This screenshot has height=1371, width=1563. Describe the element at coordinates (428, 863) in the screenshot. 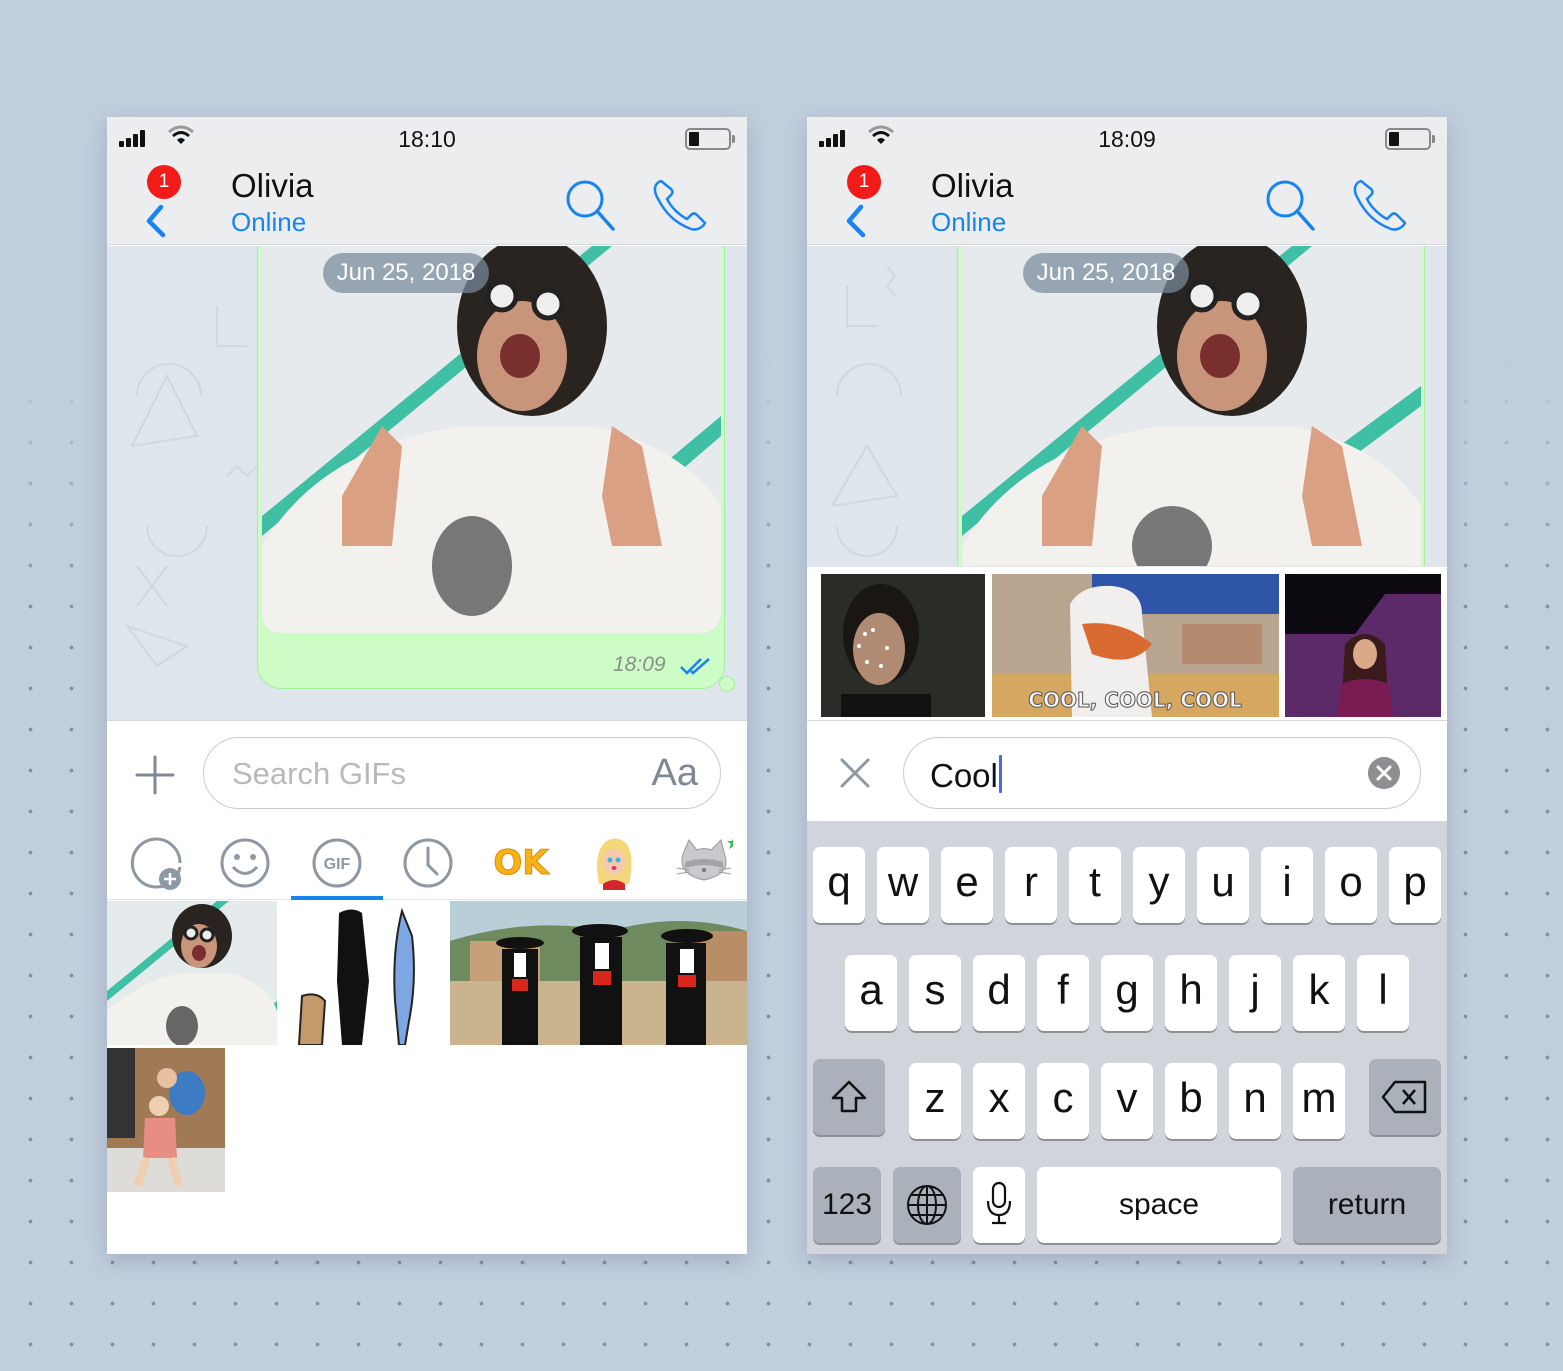

I see `clock-icon` at that location.